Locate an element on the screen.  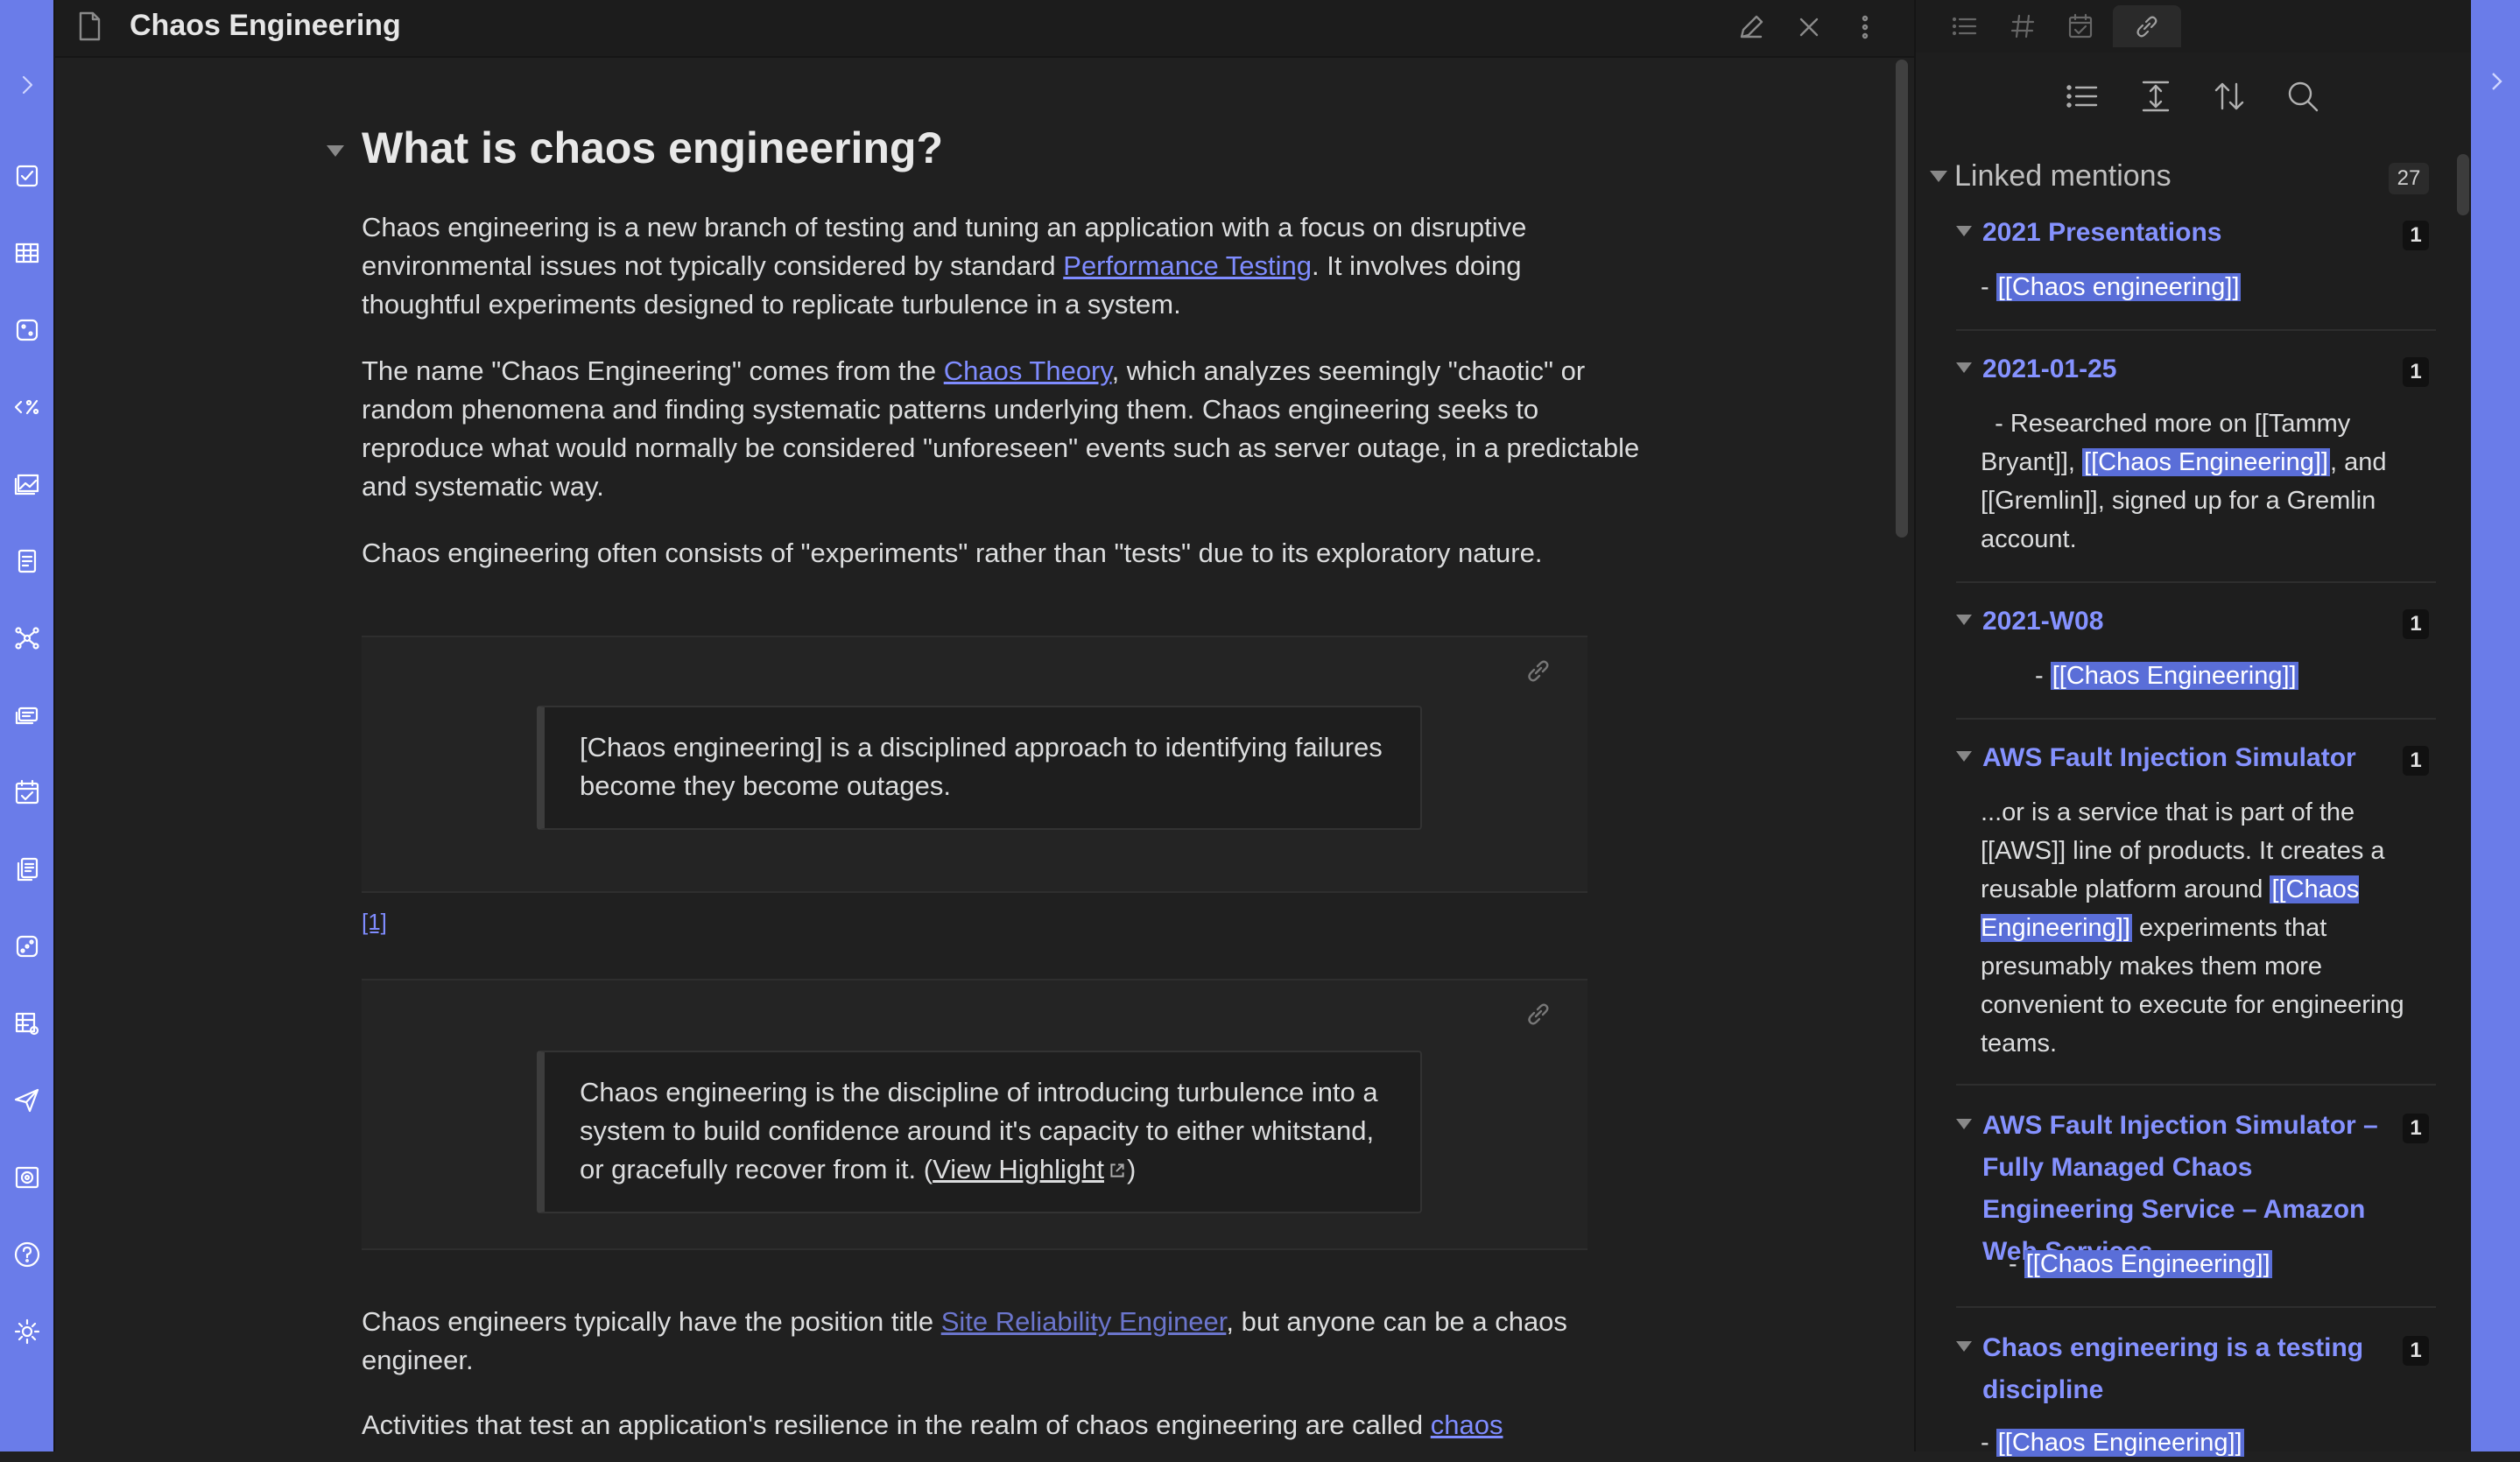
cards-icon is located at coordinates (27, 715).